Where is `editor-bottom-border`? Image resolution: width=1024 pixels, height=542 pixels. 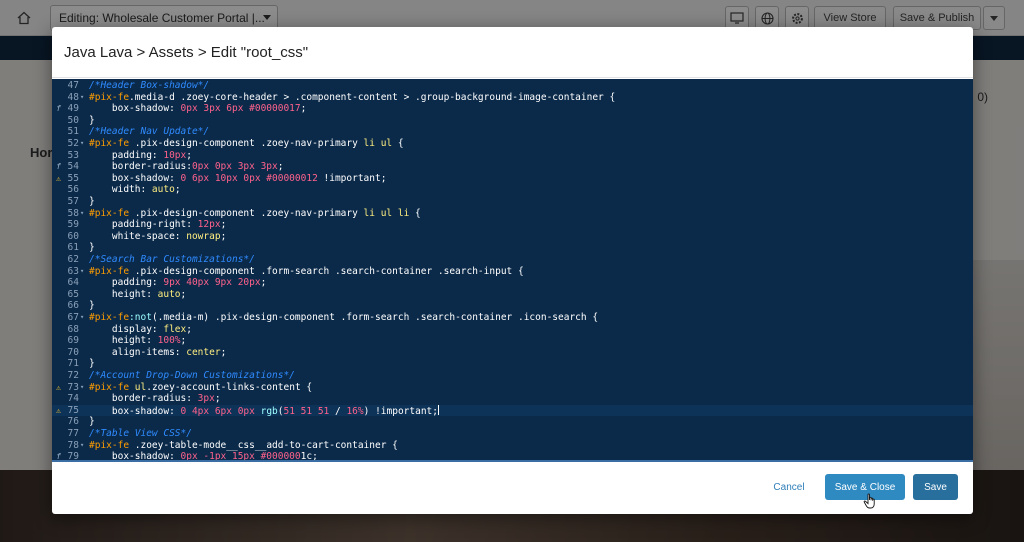 editor-bottom-border is located at coordinates (512, 461).